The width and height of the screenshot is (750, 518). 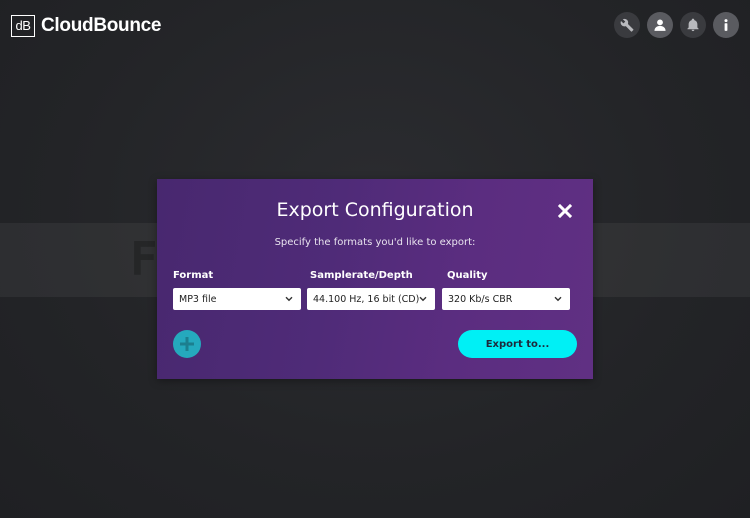 I want to click on quality-value: 320 Kb/s CBR, so click(x=480, y=299).